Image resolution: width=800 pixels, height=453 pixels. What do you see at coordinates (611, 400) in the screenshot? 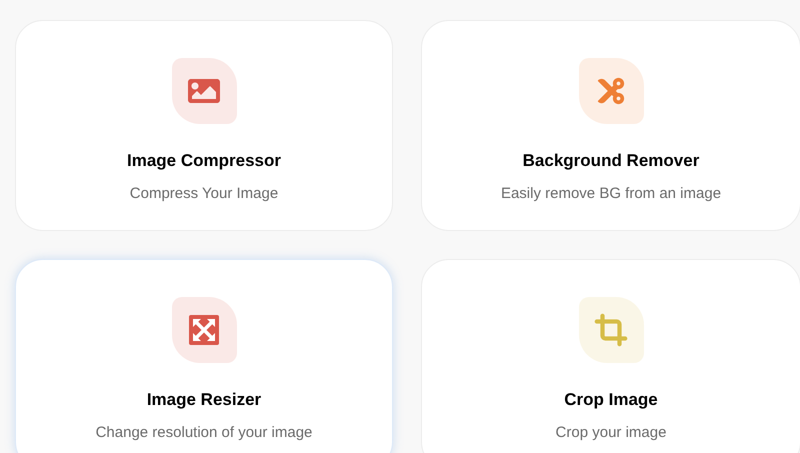
I see `tool-title: Crop Image` at bounding box center [611, 400].